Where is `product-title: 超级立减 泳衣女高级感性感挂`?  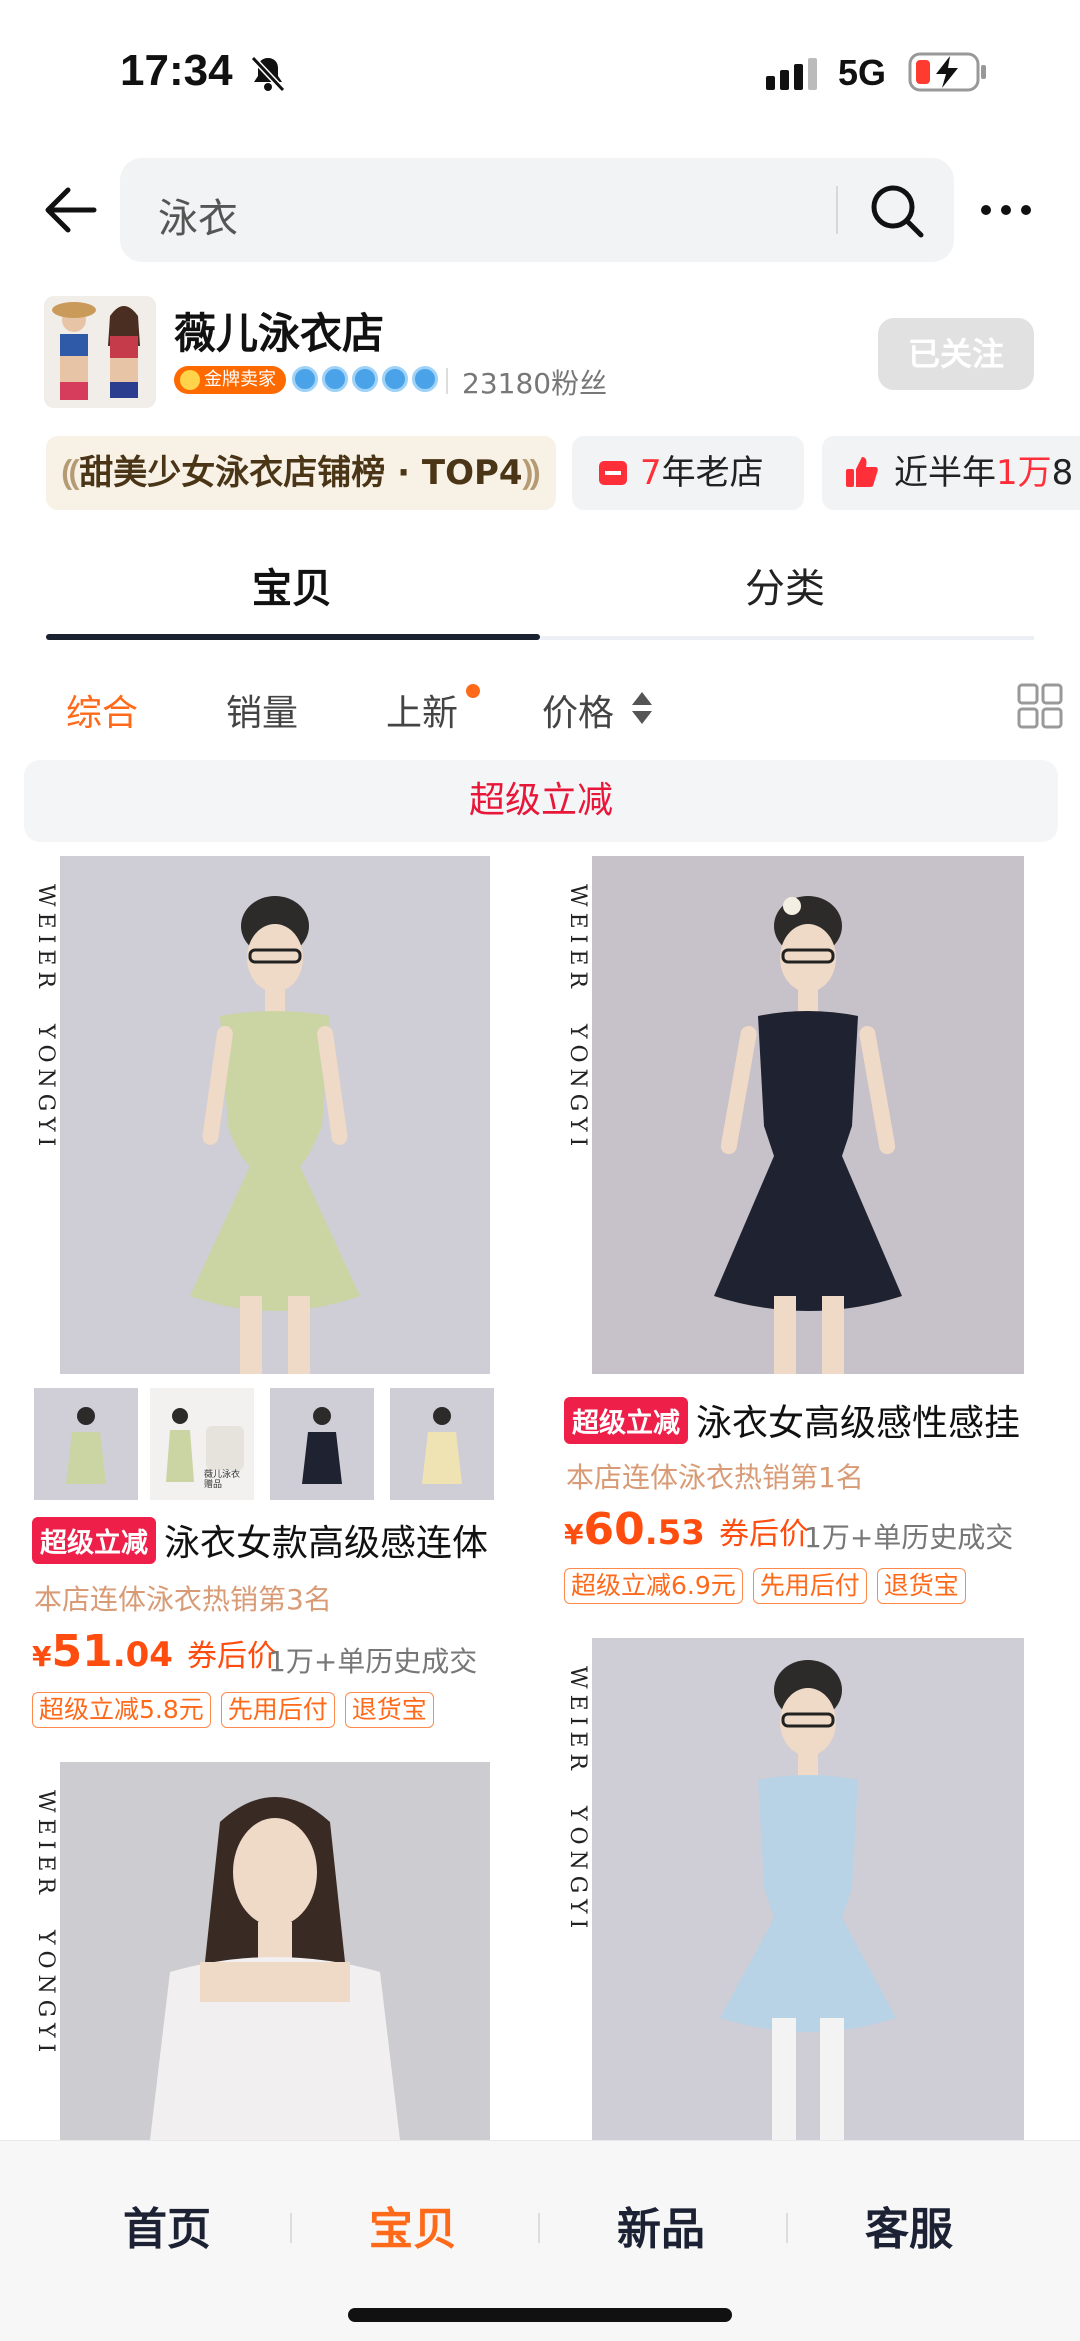
product-title: 超级立减 泳衣女高级感性感挂 is located at coordinates (814, 1420).